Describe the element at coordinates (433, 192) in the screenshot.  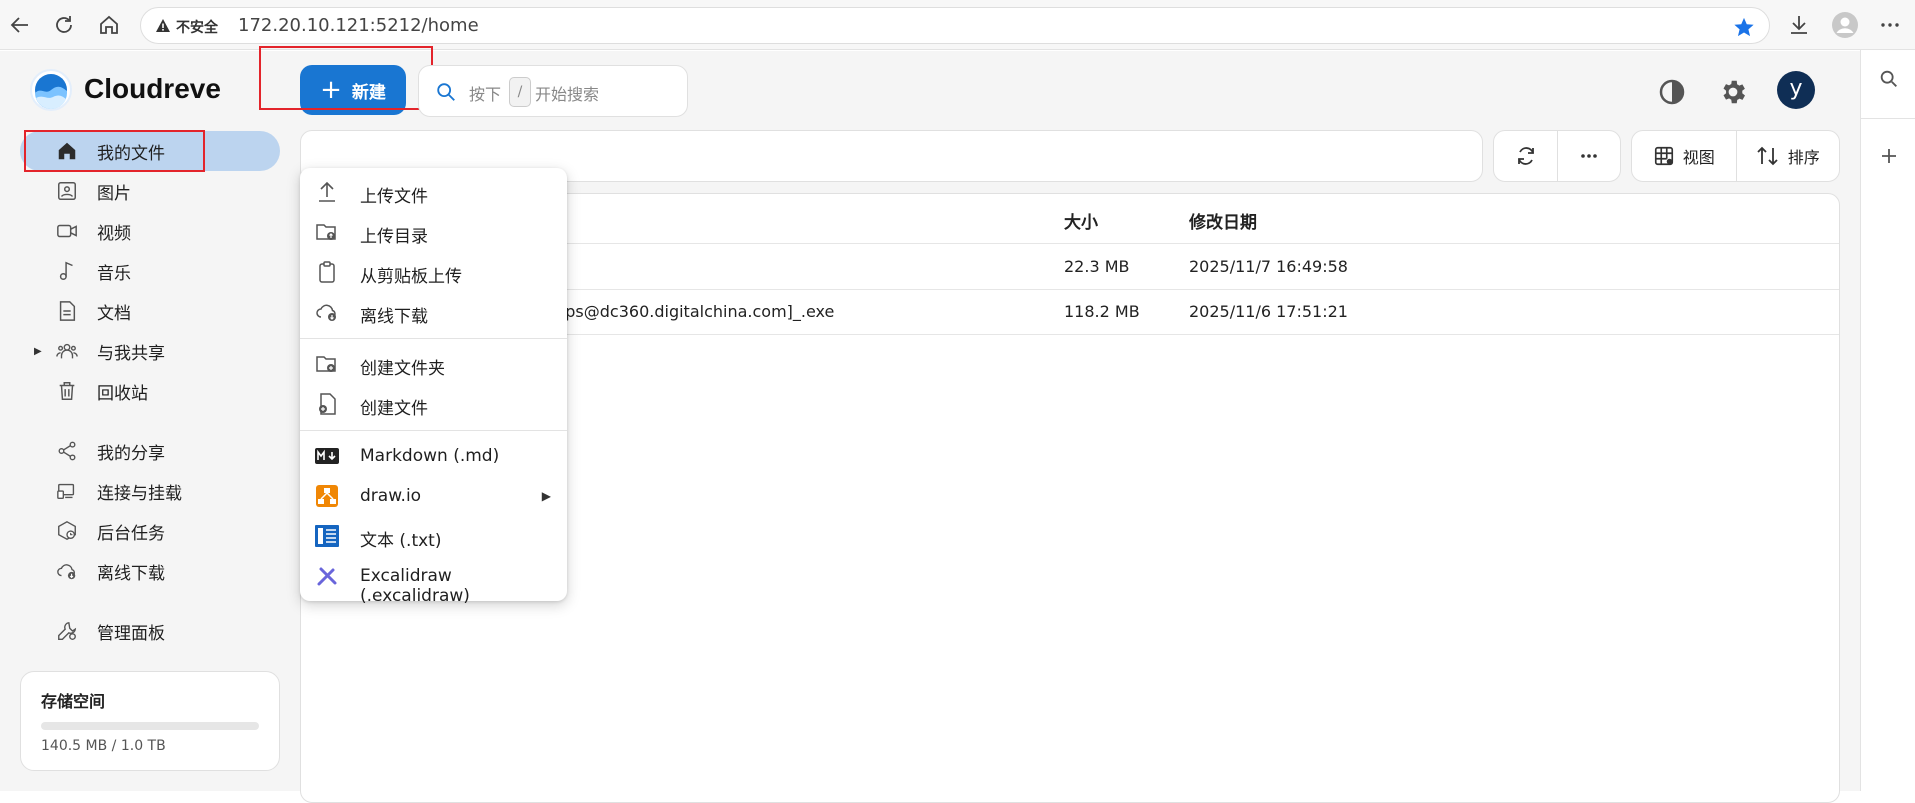
I see `menu-item-upload-file: 上传文件` at that location.